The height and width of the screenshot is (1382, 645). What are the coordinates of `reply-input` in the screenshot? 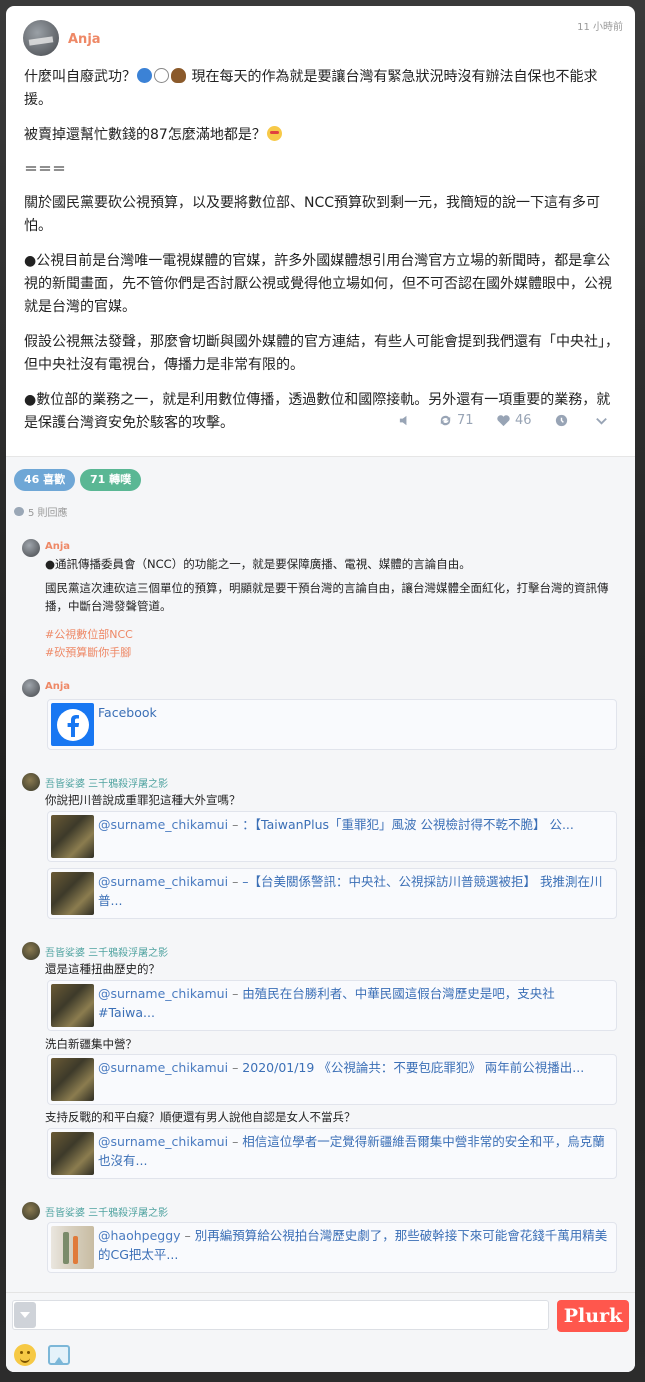 It's located at (280, 1315).